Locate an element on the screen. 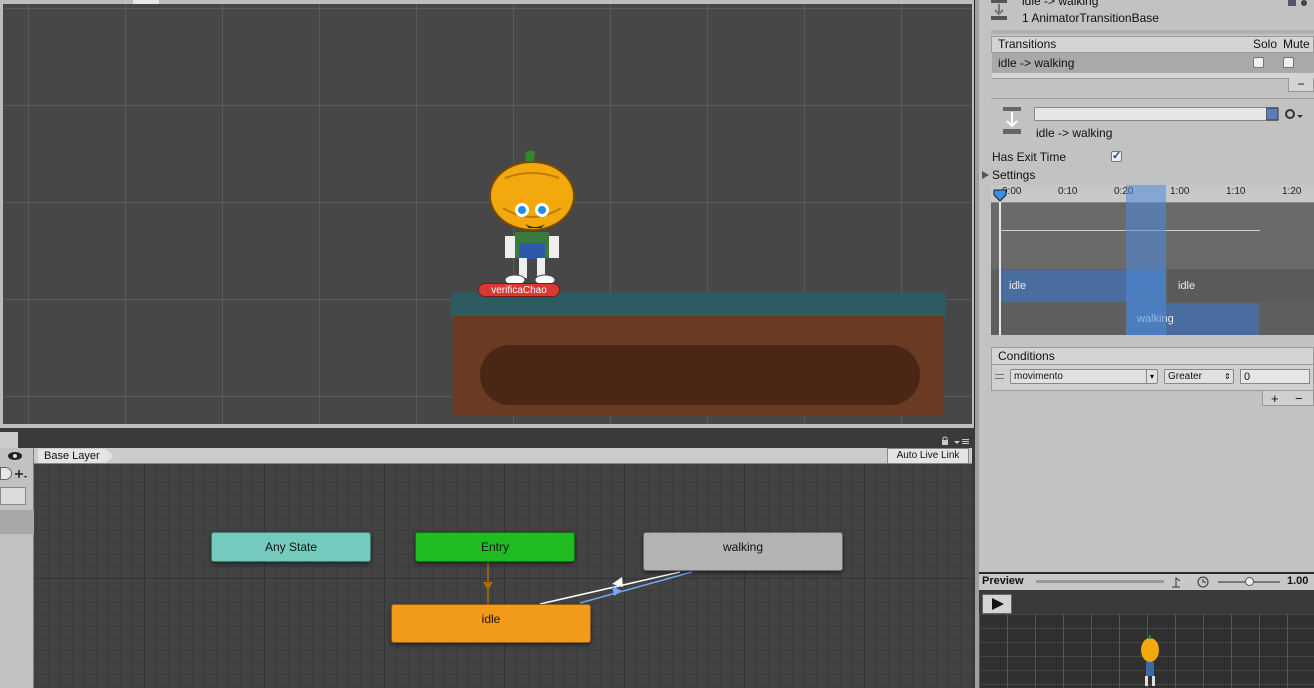 Image resolution: width=1314 pixels, height=688 pixels. state-idle: idle is located at coordinates (491, 623).